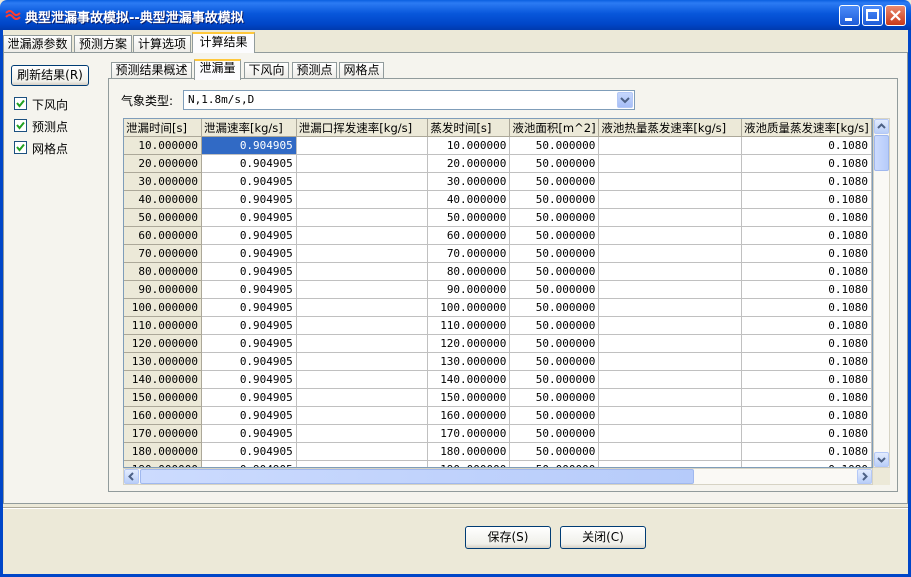 Image resolution: width=911 pixels, height=577 pixels. Describe the element at coordinates (163, 253) in the screenshot. I see `row-header-cell: 70.000000` at that location.